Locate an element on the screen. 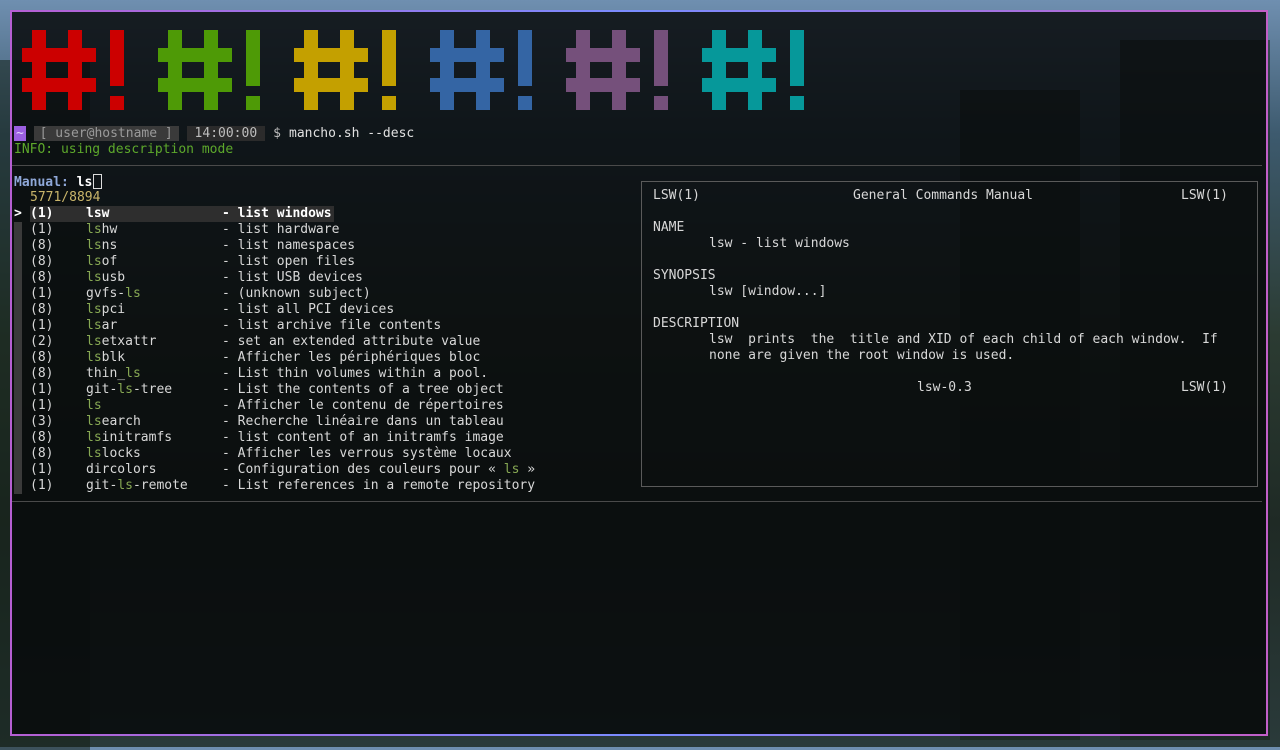  result-name-part: earch is located at coordinates (121, 421).